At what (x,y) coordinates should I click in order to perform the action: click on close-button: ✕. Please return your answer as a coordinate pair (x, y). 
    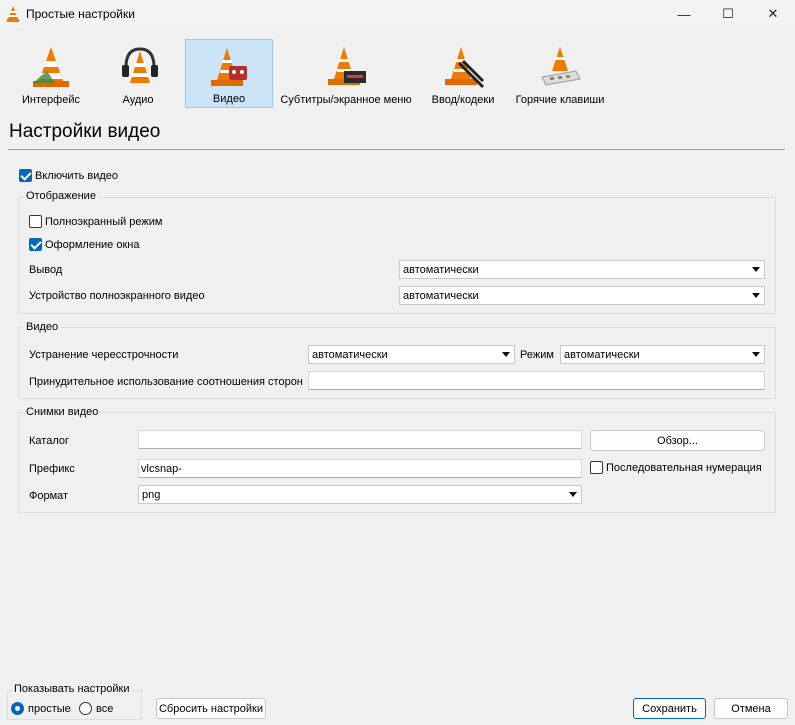
    Looking at the image, I should click on (772, 14).